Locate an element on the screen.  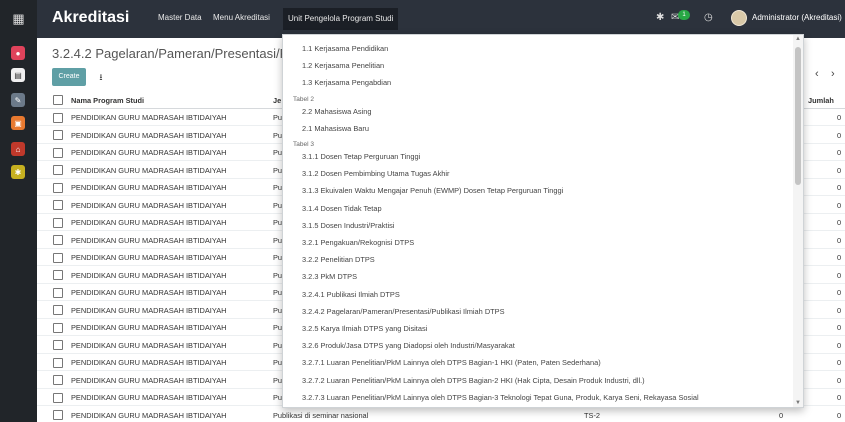
column-header-prodi: Nama Program Studi is located at coordinates (107, 100).